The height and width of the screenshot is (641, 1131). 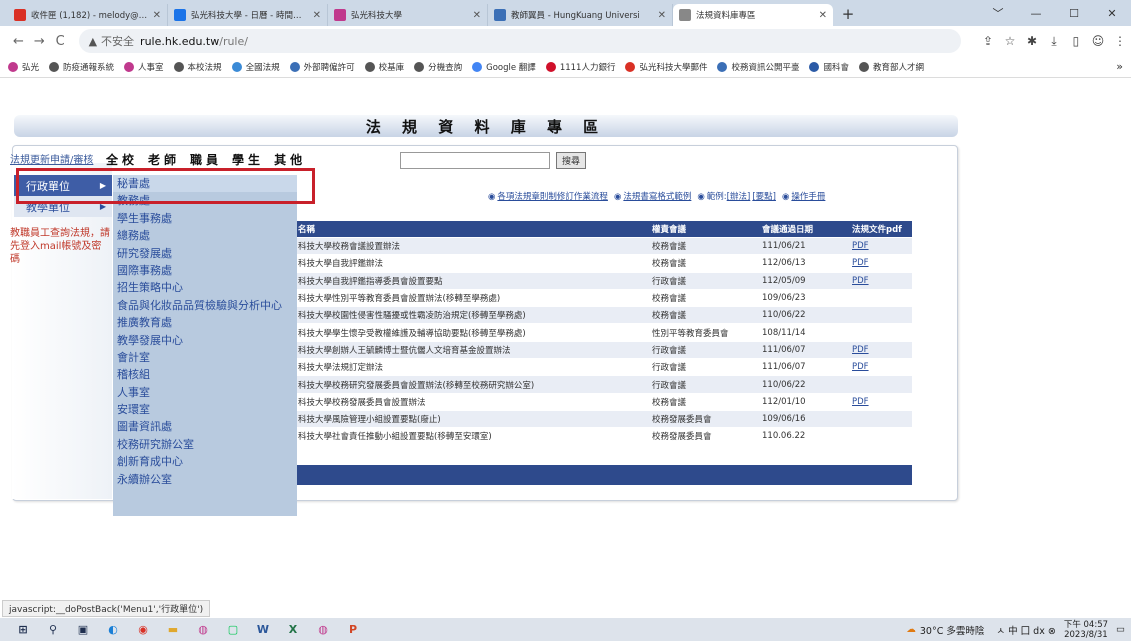 I want to click on submenu-item: 推廣教育處, so click(x=205, y=322).